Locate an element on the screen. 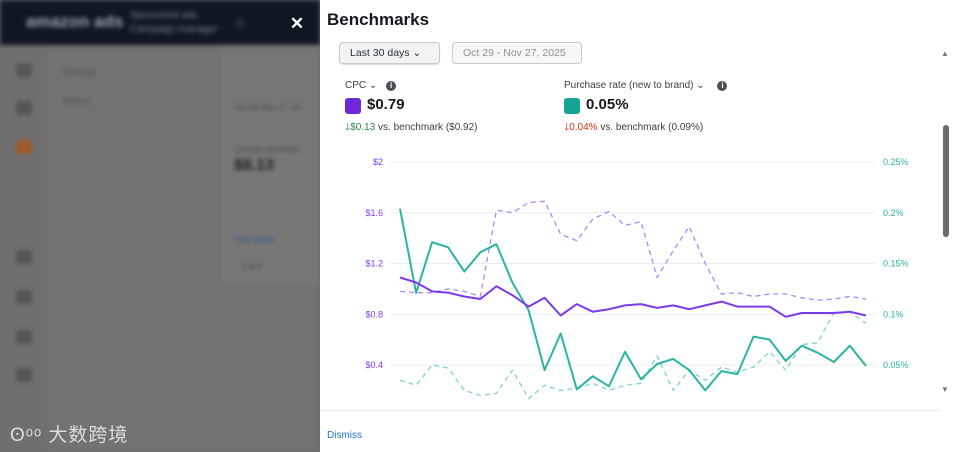 The height and width of the screenshot is (452, 960). metric-selector-cpc: CPC ⌄ i is located at coordinates (371, 85).